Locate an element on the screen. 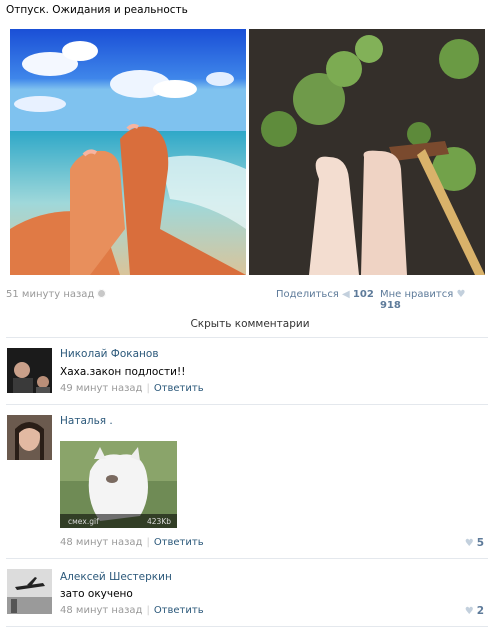  comment-text: зато окучено is located at coordinates (96, 594).